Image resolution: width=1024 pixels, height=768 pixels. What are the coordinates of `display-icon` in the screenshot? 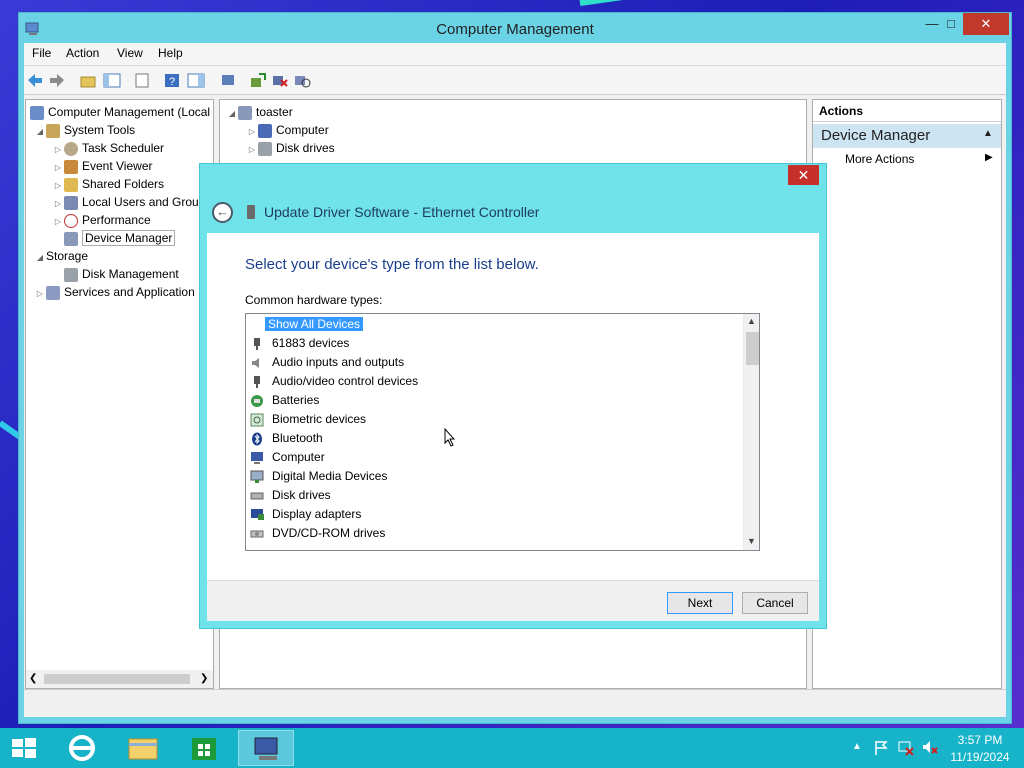 It's located at (257, 515).